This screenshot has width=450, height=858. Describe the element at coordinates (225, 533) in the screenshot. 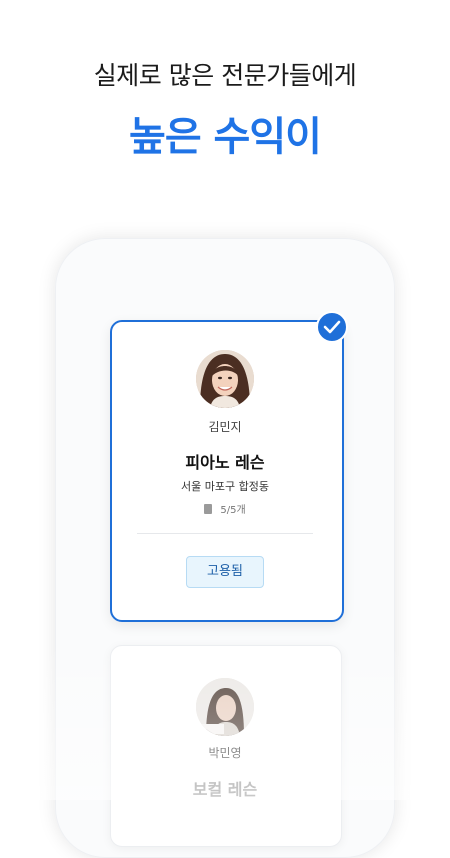

I see `divider` at that location.